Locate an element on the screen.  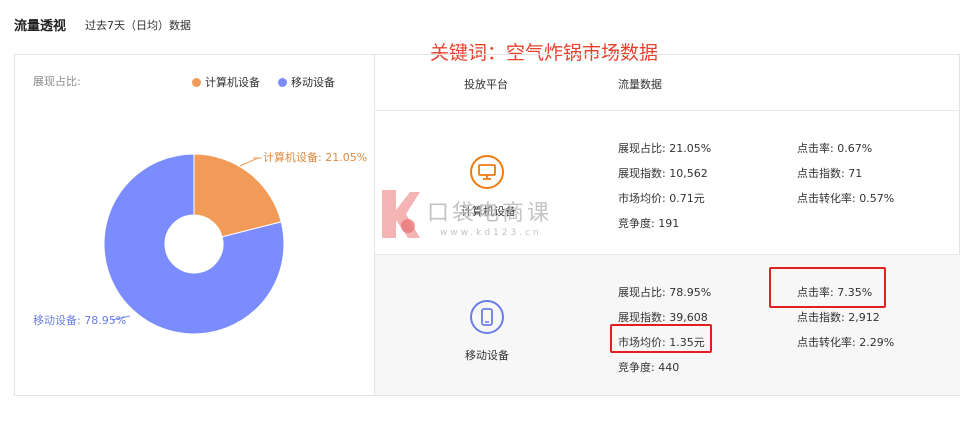
metric-competition: 竞争度: 191 is located at coordinates (649, 223).